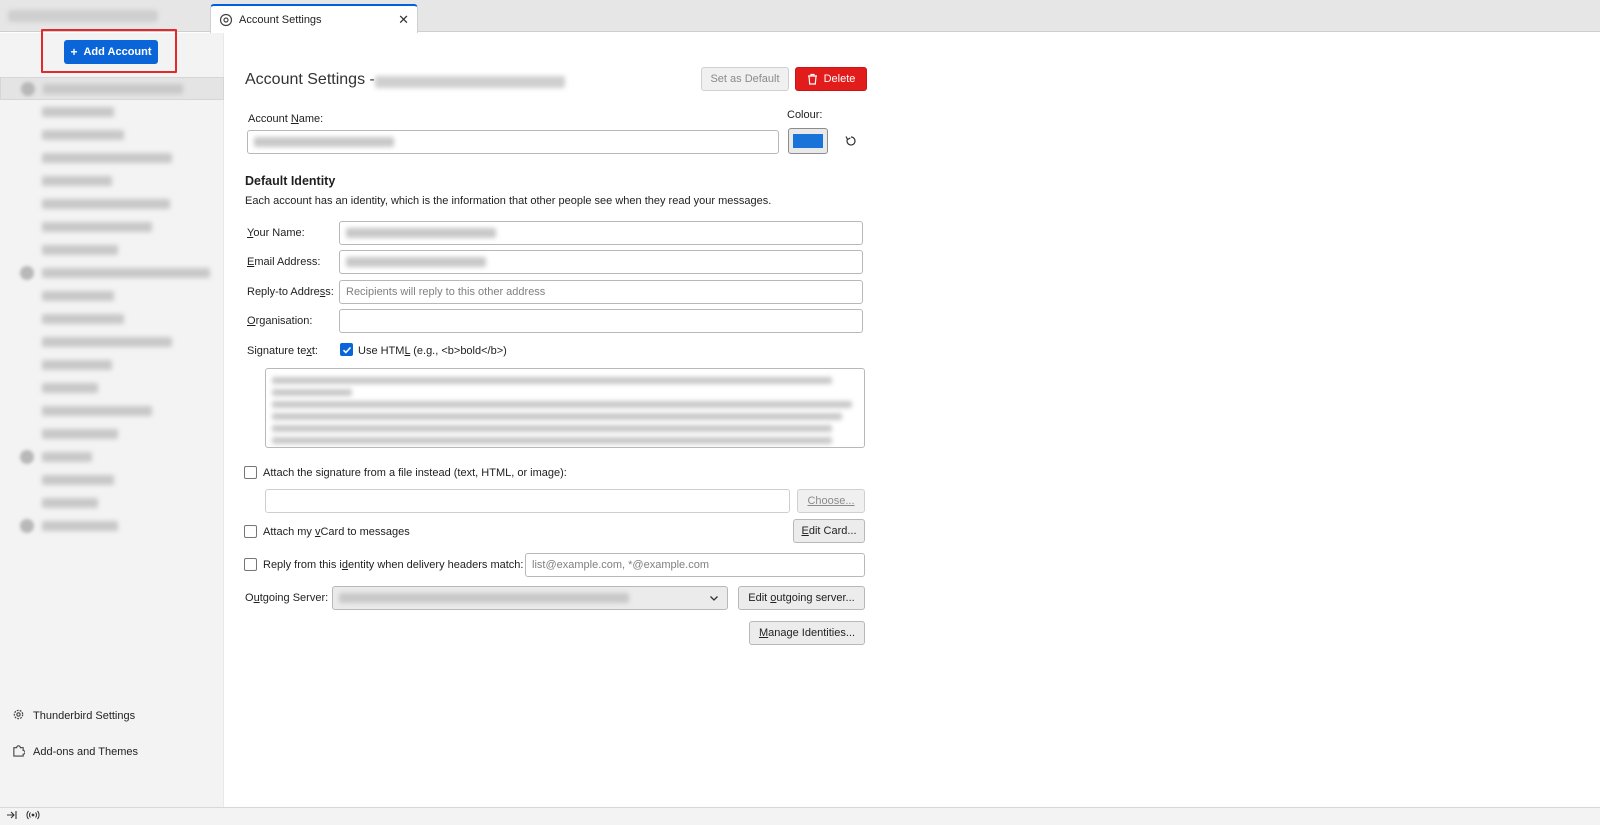 This screenshot has height=825, width=1600. I want to click on tab-label: Account Settings, so click(280, 19).